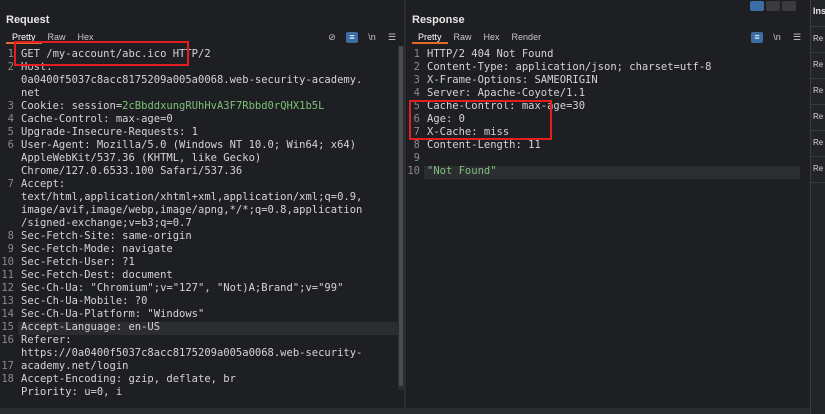  I want to click on code-line: "Not Found", so click(615, 171).